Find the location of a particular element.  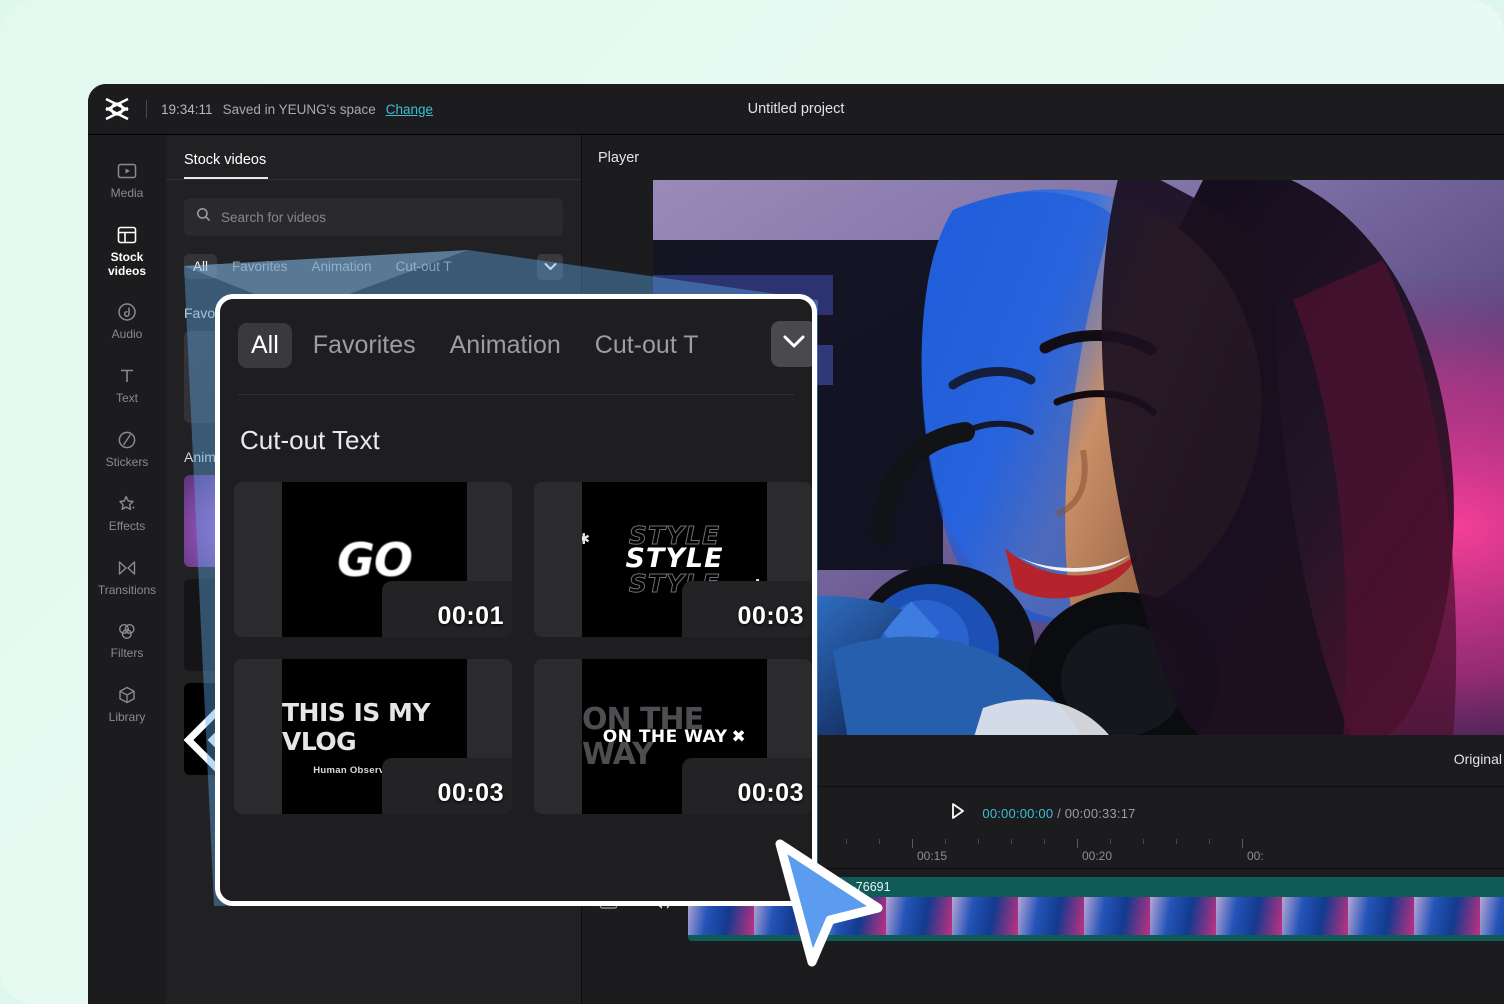

popup-tab-animation: Animation is located at coordinates (505, 345).